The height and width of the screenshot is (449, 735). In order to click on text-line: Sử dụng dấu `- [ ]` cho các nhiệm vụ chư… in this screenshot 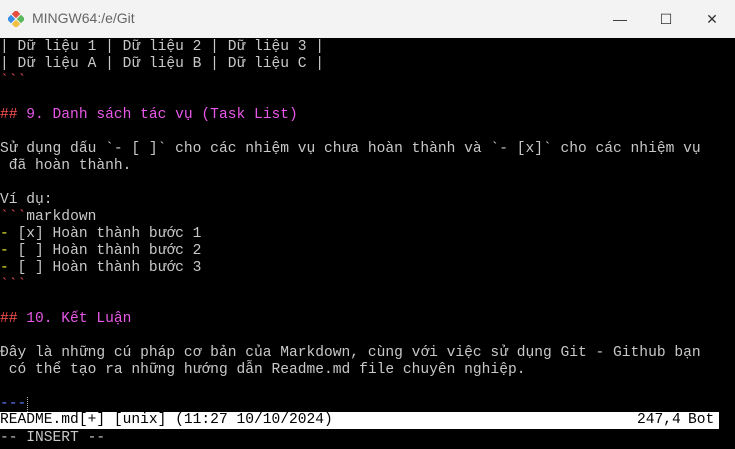, I will do `click(350, 149)`.